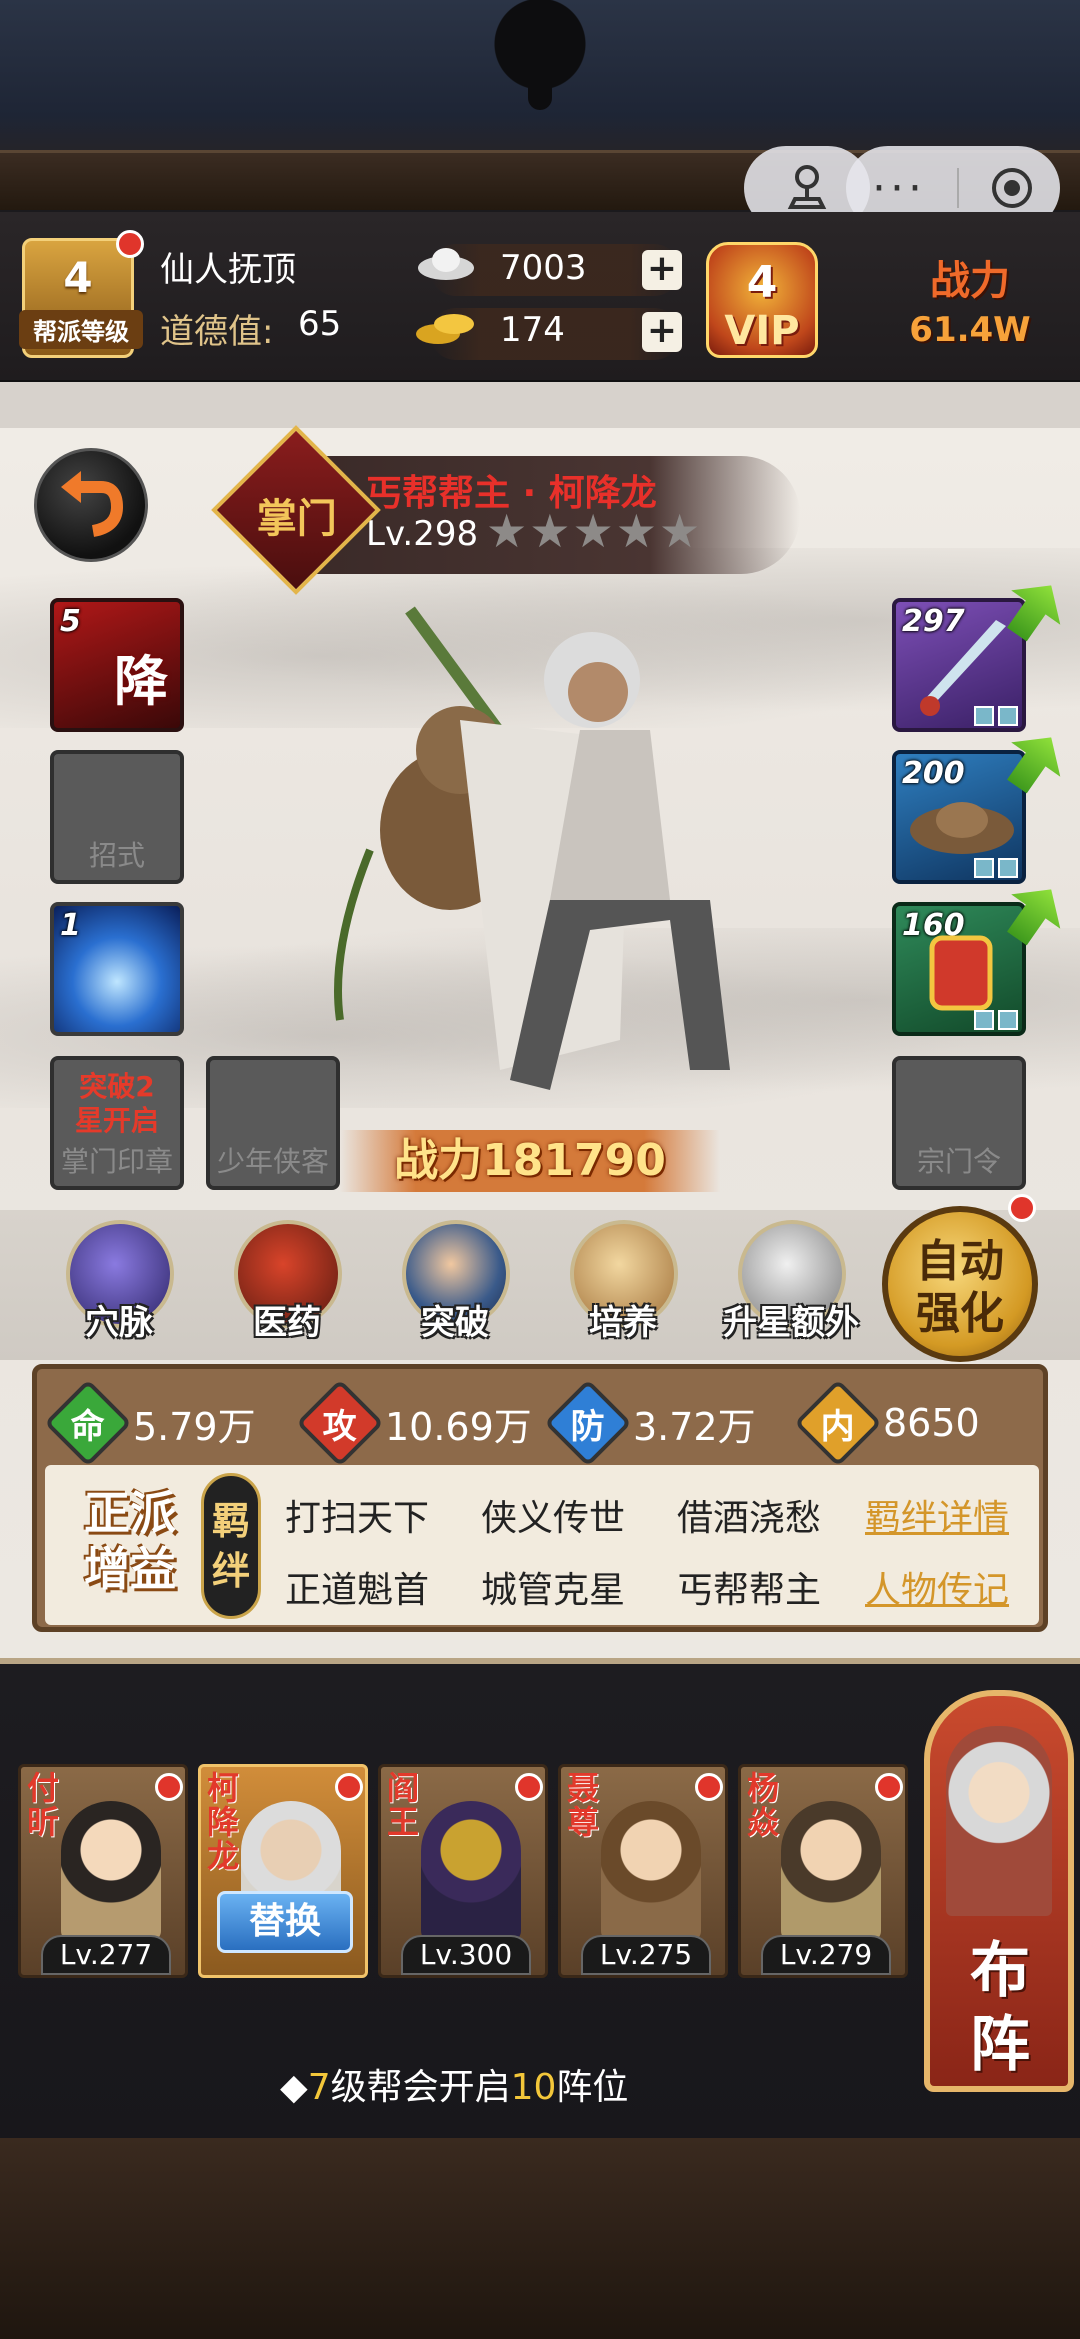 This screenshot has width=1080, height=2339. What do you see at coordinates (791, 1323) in the screenshot?
I see `star-up-extra-label: 升星额外` at bounding box center [791, 1323].